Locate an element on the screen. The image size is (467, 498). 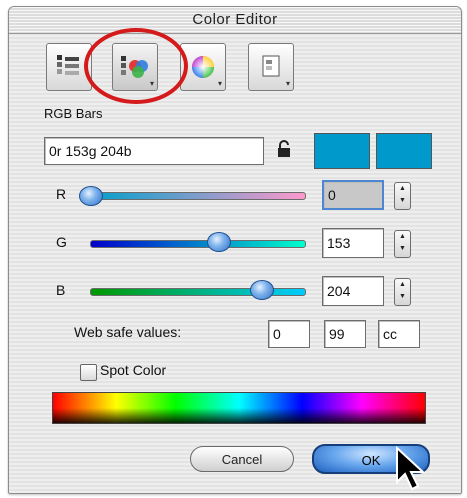
sliders-icon is located at coordinates (68, 65).